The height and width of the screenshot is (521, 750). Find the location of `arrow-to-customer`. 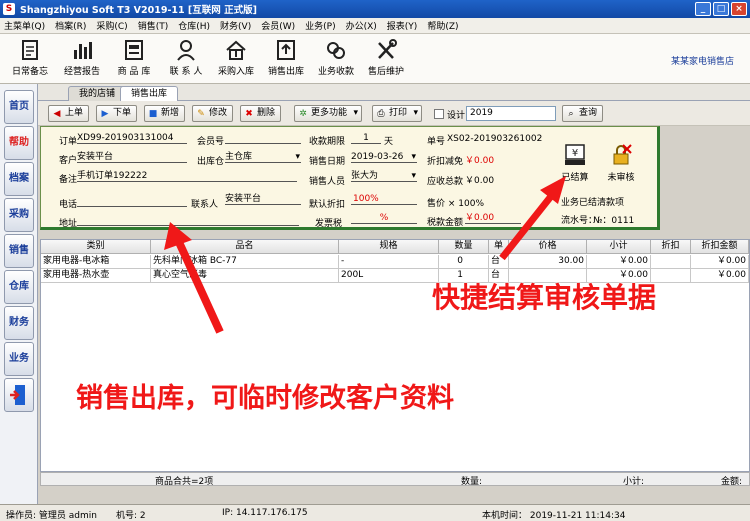

arrow-to-customer is located at coordinates (194, 278).